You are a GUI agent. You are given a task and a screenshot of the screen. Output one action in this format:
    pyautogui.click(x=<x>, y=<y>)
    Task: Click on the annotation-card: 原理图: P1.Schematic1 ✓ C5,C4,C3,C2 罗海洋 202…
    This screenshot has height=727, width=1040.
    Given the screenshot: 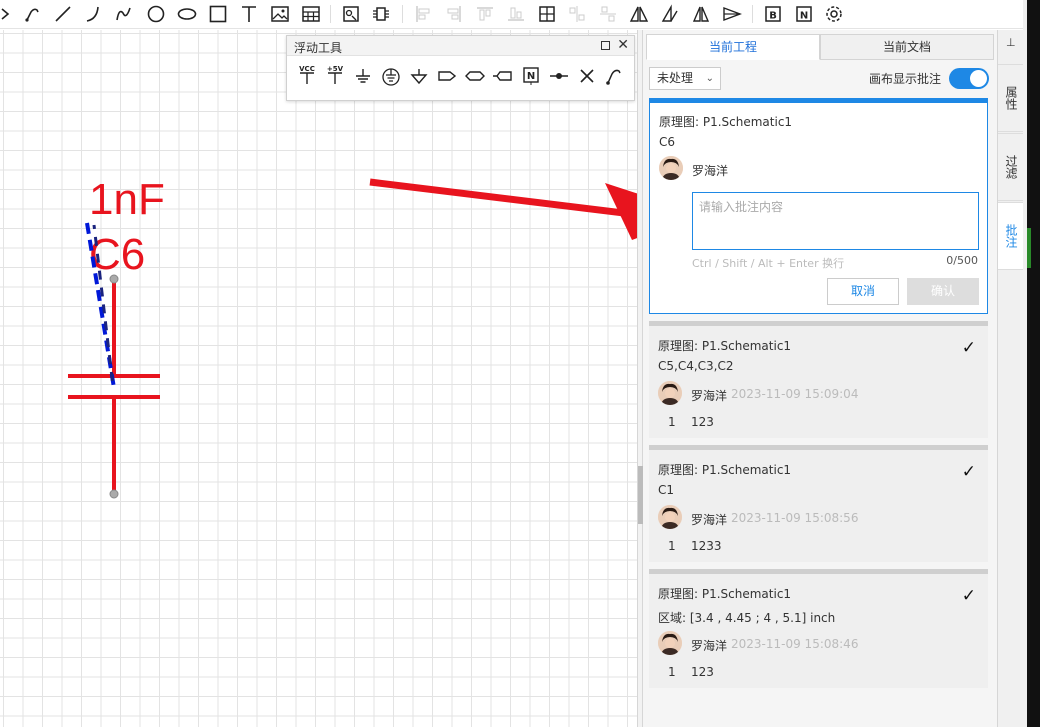 What is the action you would take?
    pyautogui.click(x=818, y=379)
    